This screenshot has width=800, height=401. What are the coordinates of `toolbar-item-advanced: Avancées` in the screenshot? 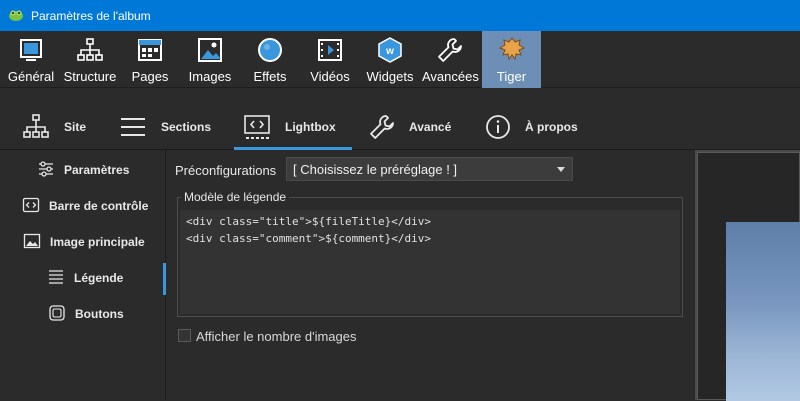 It's located at (450, 59).